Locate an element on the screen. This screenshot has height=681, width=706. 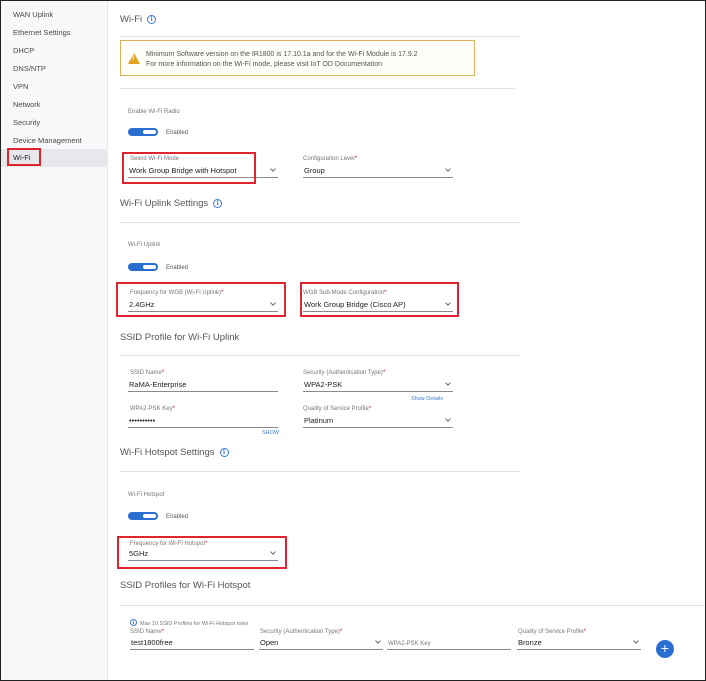
wifi-mode-label: Select Wi-Fi Mode is located at coordinates (155, 159).